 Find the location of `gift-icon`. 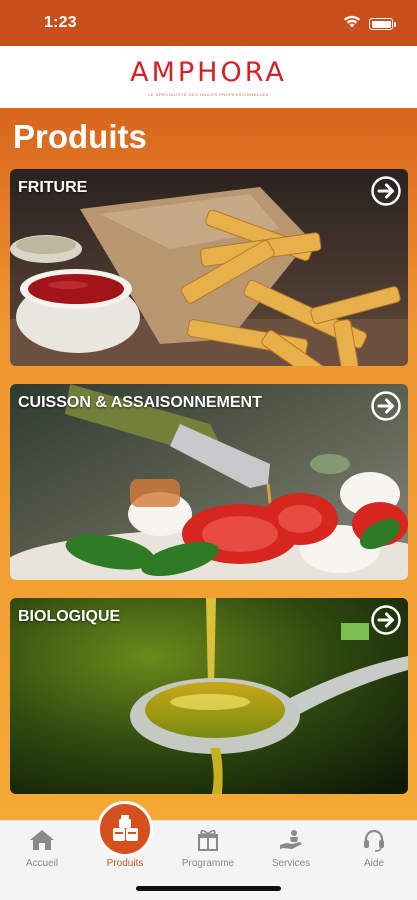

gift-icon is located at coordinates (208, 840).